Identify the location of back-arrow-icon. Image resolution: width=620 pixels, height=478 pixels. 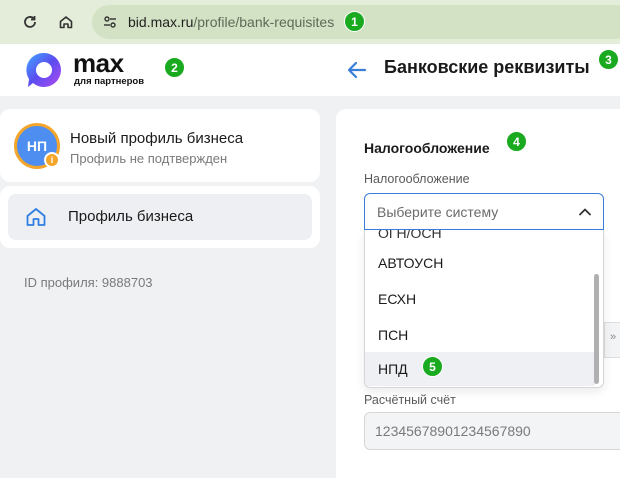
(357, 70).